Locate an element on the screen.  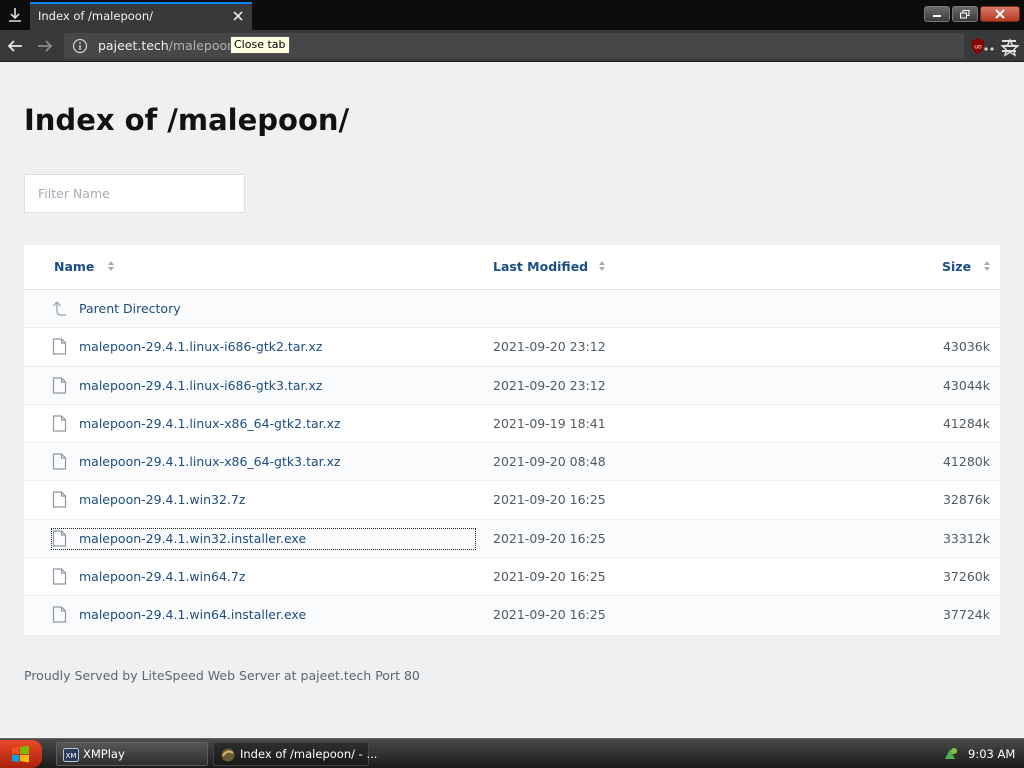
tab-title: Index of /malepoon/ is located at coordinates (95, 16).